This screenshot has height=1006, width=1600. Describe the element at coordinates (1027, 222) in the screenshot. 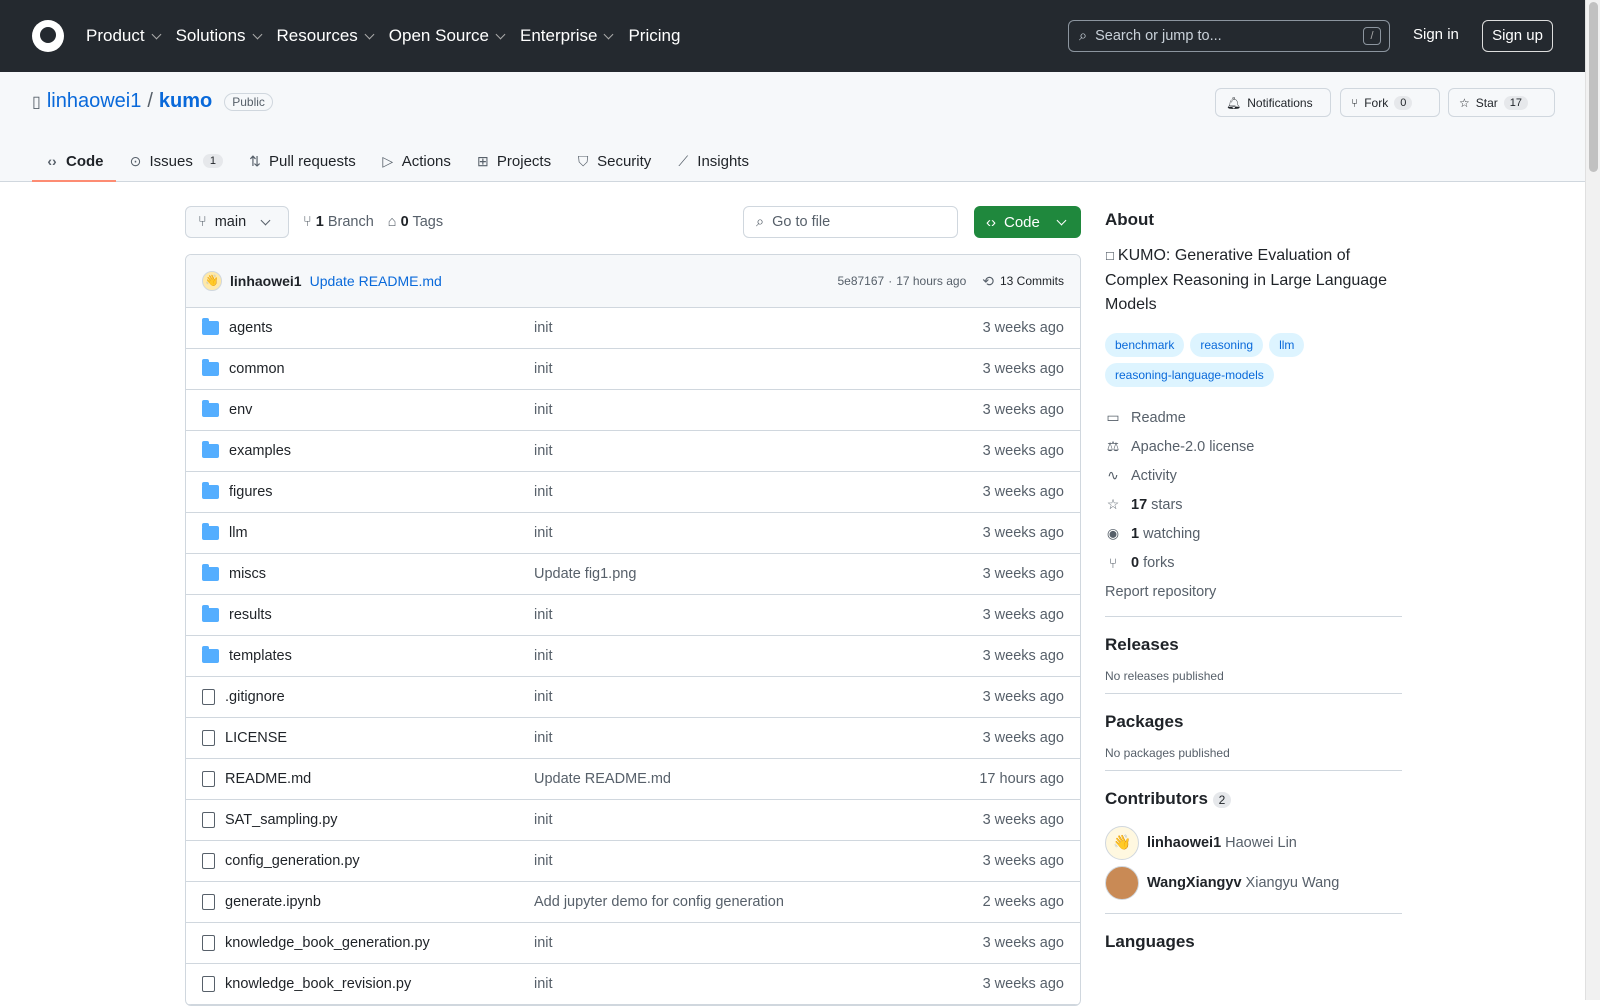

I see `code-dropdown-button: ‹› Code` at that location.